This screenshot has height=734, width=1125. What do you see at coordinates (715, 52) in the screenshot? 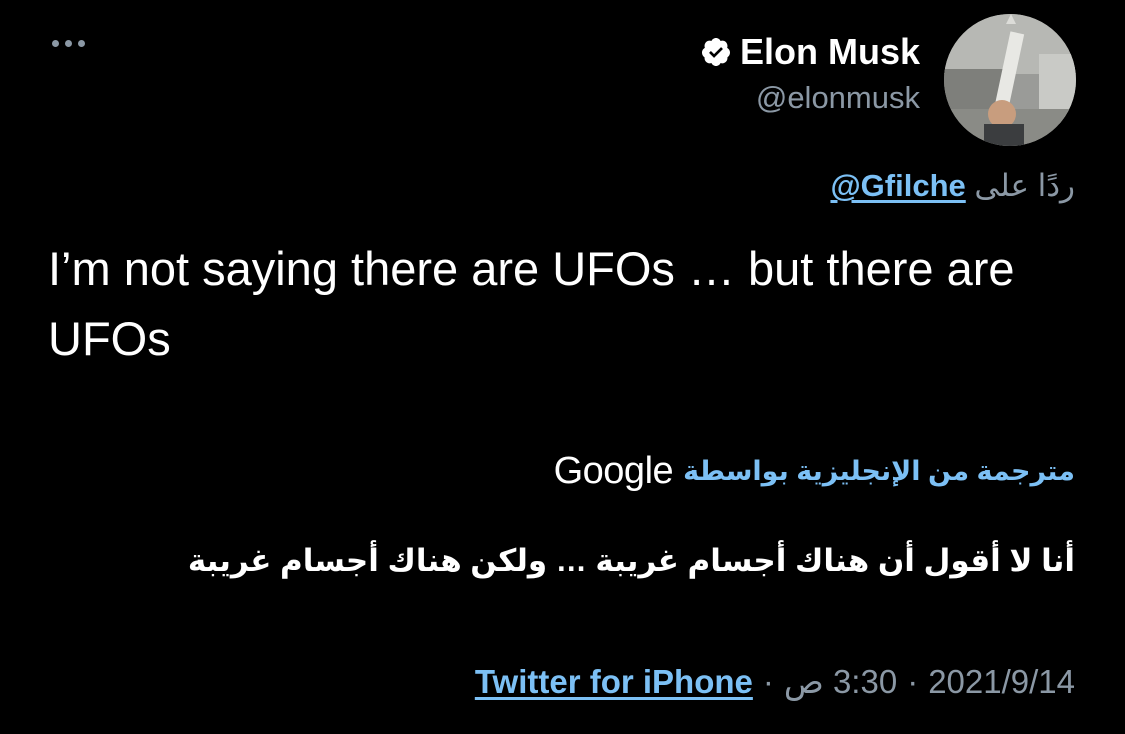
I see `verified-badge-icon` at bounding box center [715, 52].